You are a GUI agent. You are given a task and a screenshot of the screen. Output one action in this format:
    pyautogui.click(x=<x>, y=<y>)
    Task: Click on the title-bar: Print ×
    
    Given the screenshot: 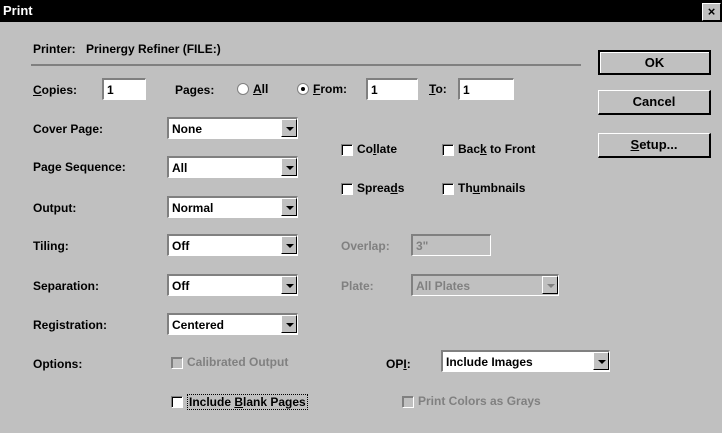 What is the action you would take?
    pyautogui.click(x=361, y=11)
    